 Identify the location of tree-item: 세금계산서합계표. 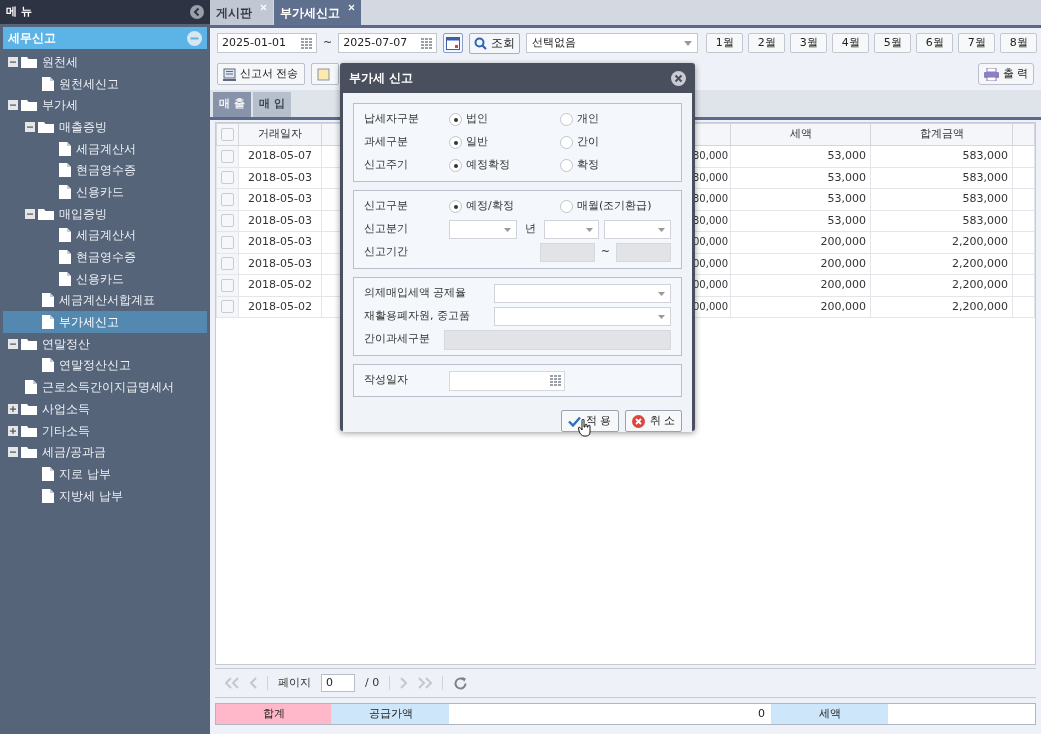
(105, 300).